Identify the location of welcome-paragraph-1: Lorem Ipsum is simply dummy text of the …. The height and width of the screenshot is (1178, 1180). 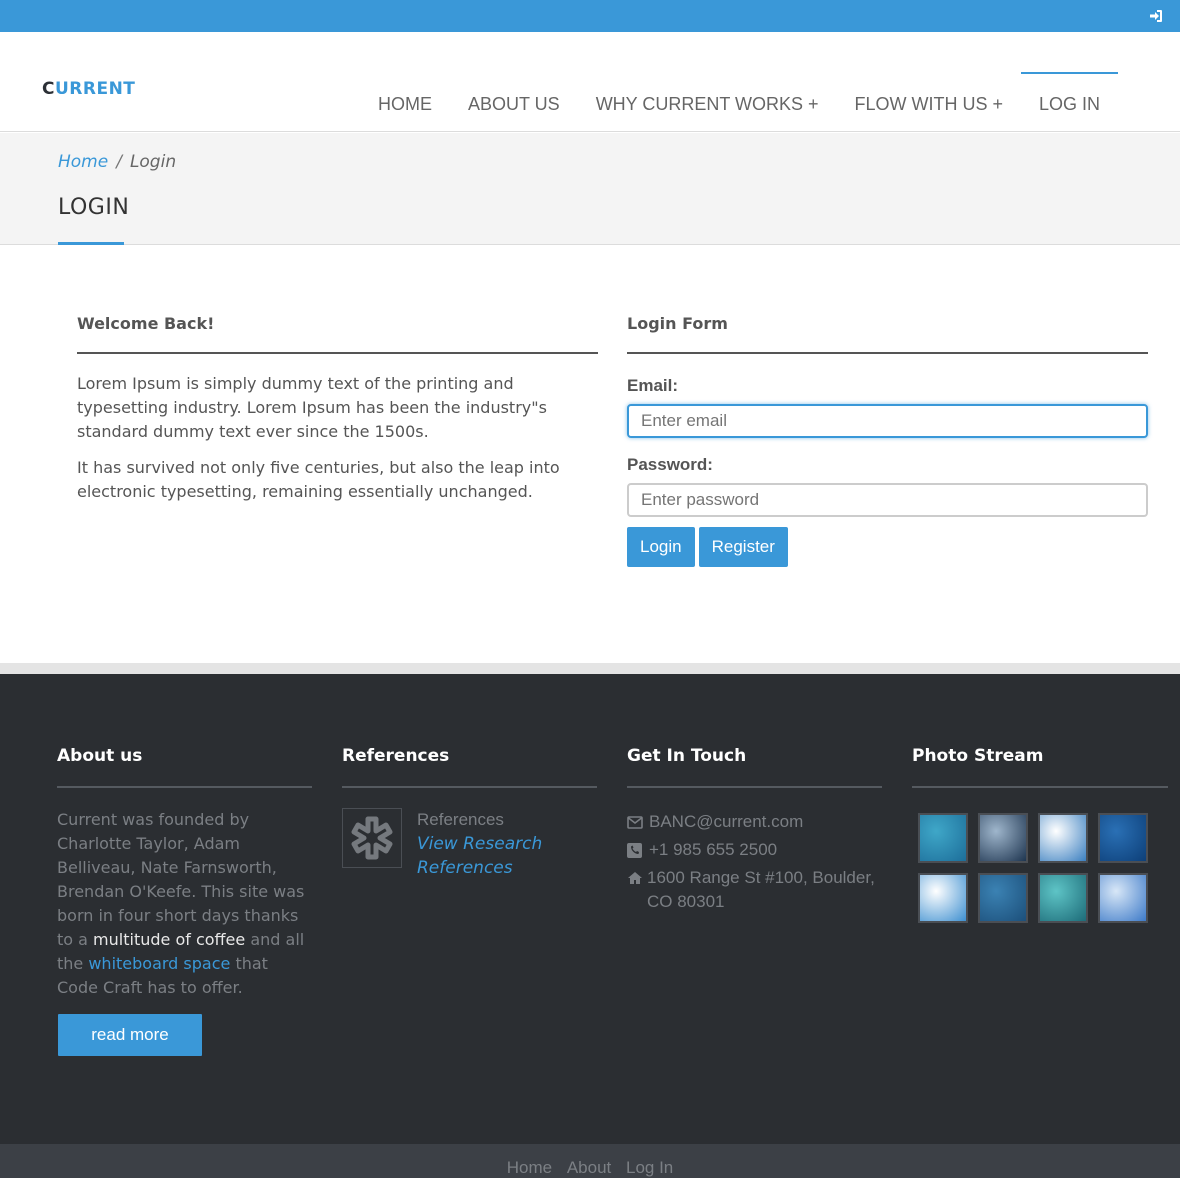
(312, 407).